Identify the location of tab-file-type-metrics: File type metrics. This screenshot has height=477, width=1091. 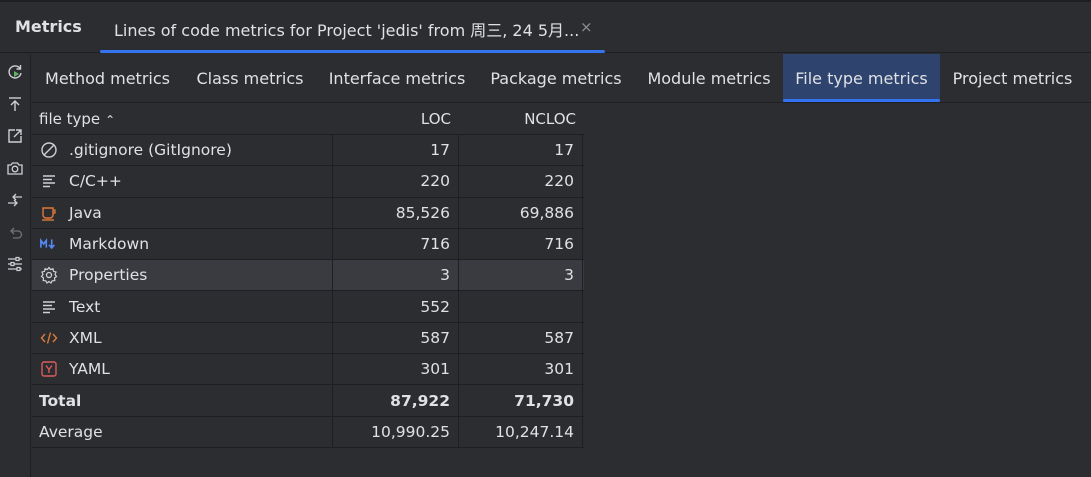
(861, 78).